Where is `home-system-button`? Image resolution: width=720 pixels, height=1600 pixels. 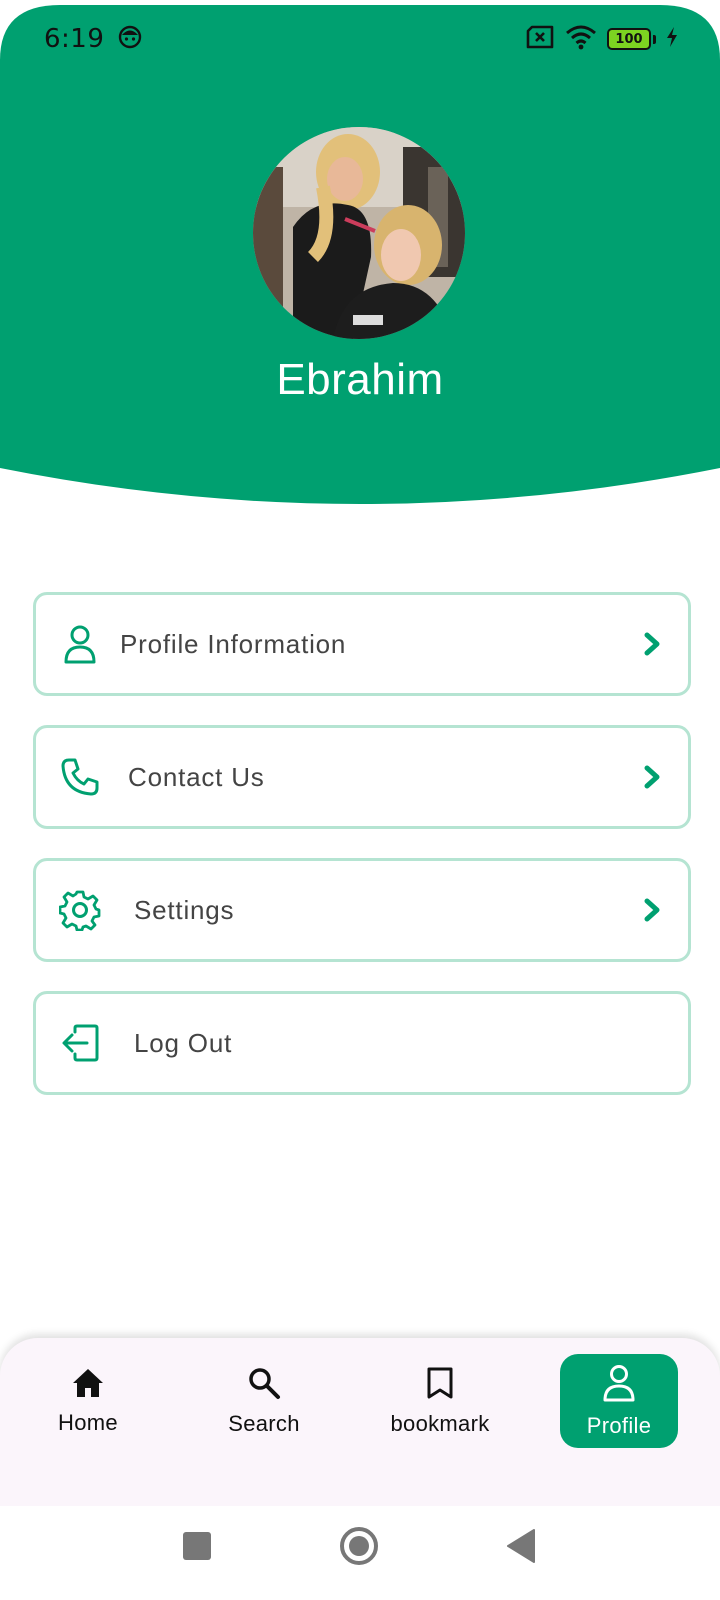
home-system-button is located at coordinates (359, 1548).